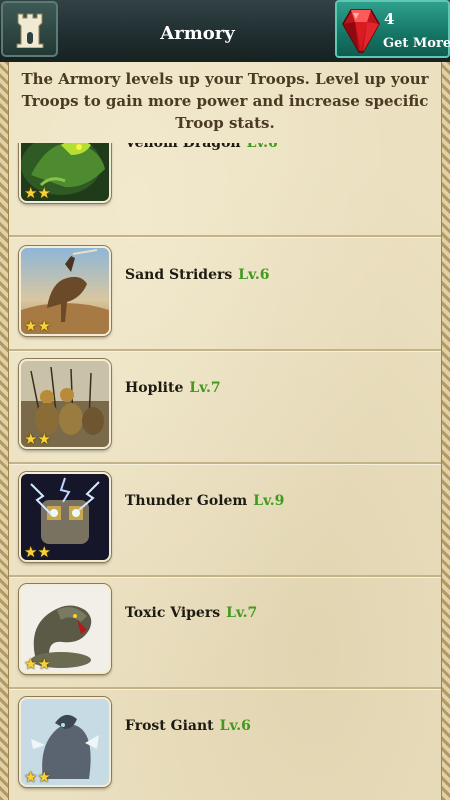 Image resolution: width=450 pixels, height=800 pixels. What do you see at coordinates (191, 613) in the screenshot?
I see `troop-name: Toxic Vipers Lv.7` at bounding box center [191, 613].